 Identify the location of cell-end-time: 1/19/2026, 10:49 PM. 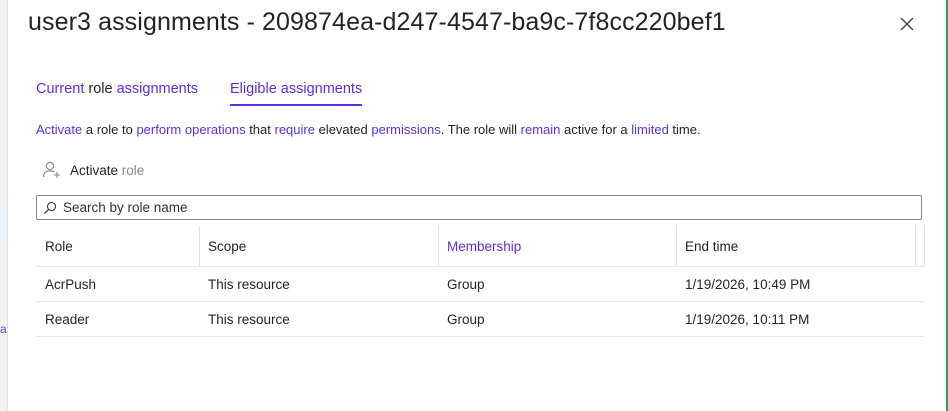
(748, 284).